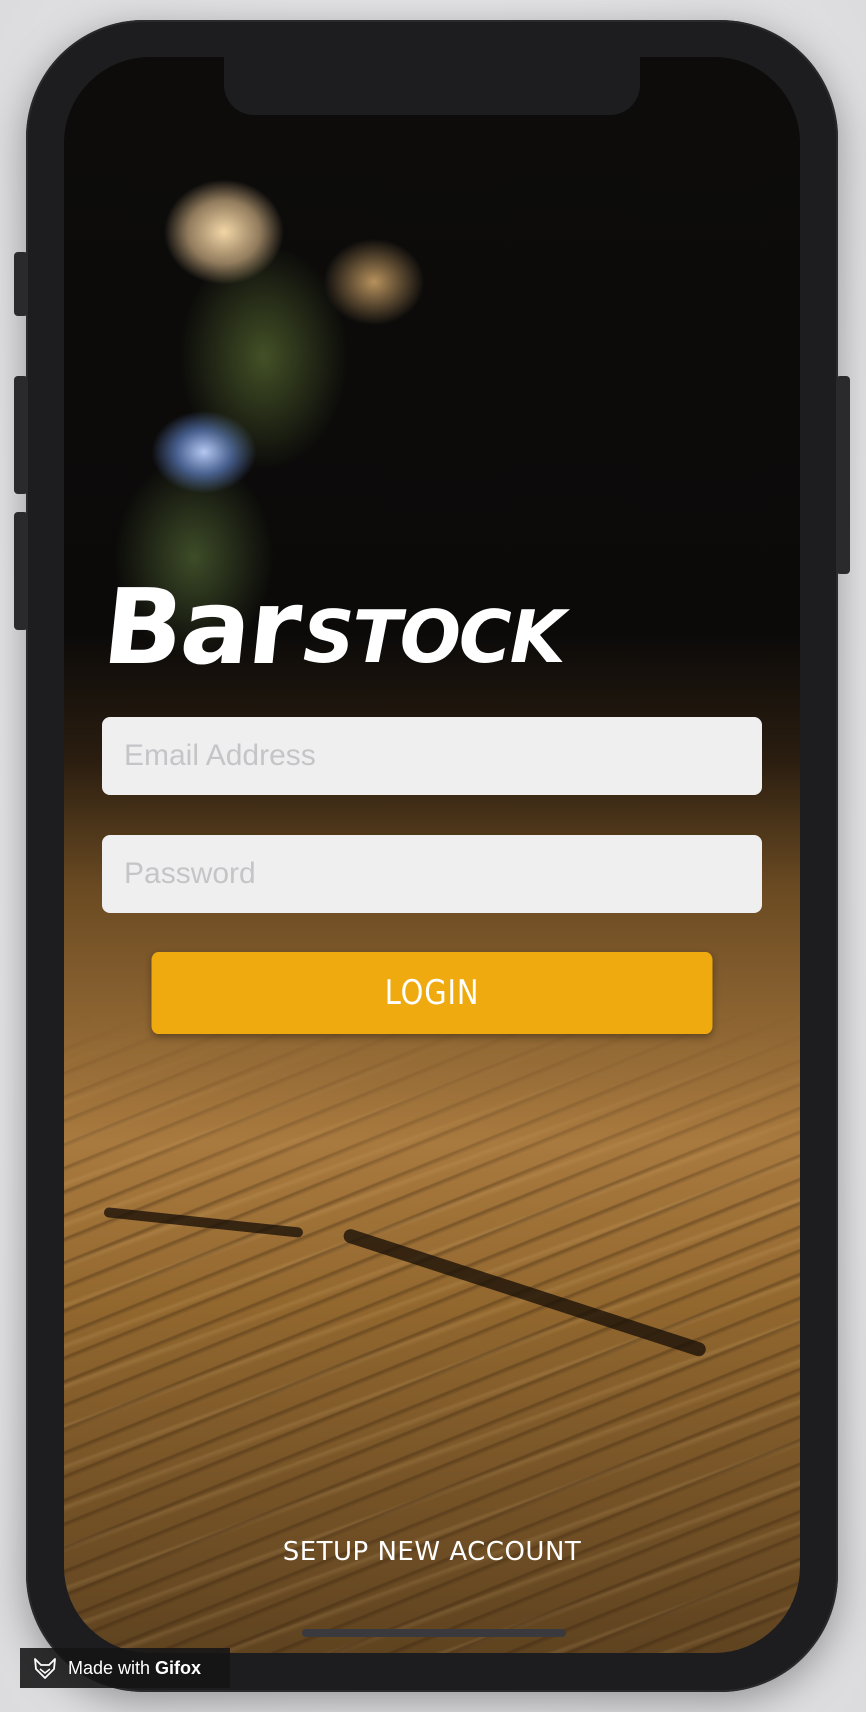 This screenshot has width=866, height=1712. I want to click on gifox-watermark: Made with Gifox, so click(125, 1668).